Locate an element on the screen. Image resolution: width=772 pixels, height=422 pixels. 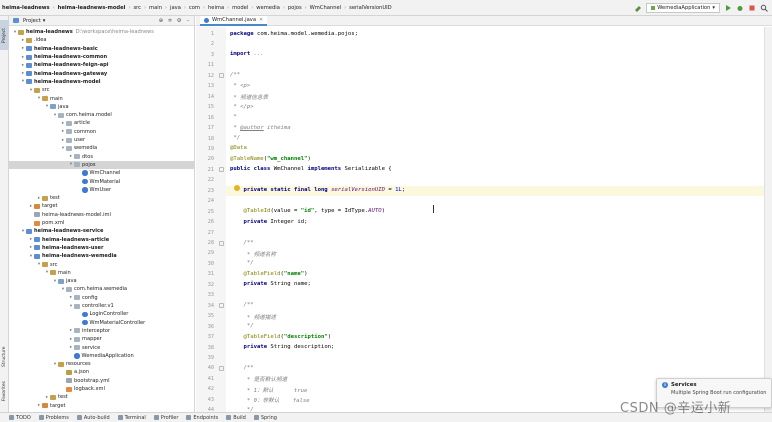
tree-item: ▾ controller.v1 is located at coordinates (101, 306).